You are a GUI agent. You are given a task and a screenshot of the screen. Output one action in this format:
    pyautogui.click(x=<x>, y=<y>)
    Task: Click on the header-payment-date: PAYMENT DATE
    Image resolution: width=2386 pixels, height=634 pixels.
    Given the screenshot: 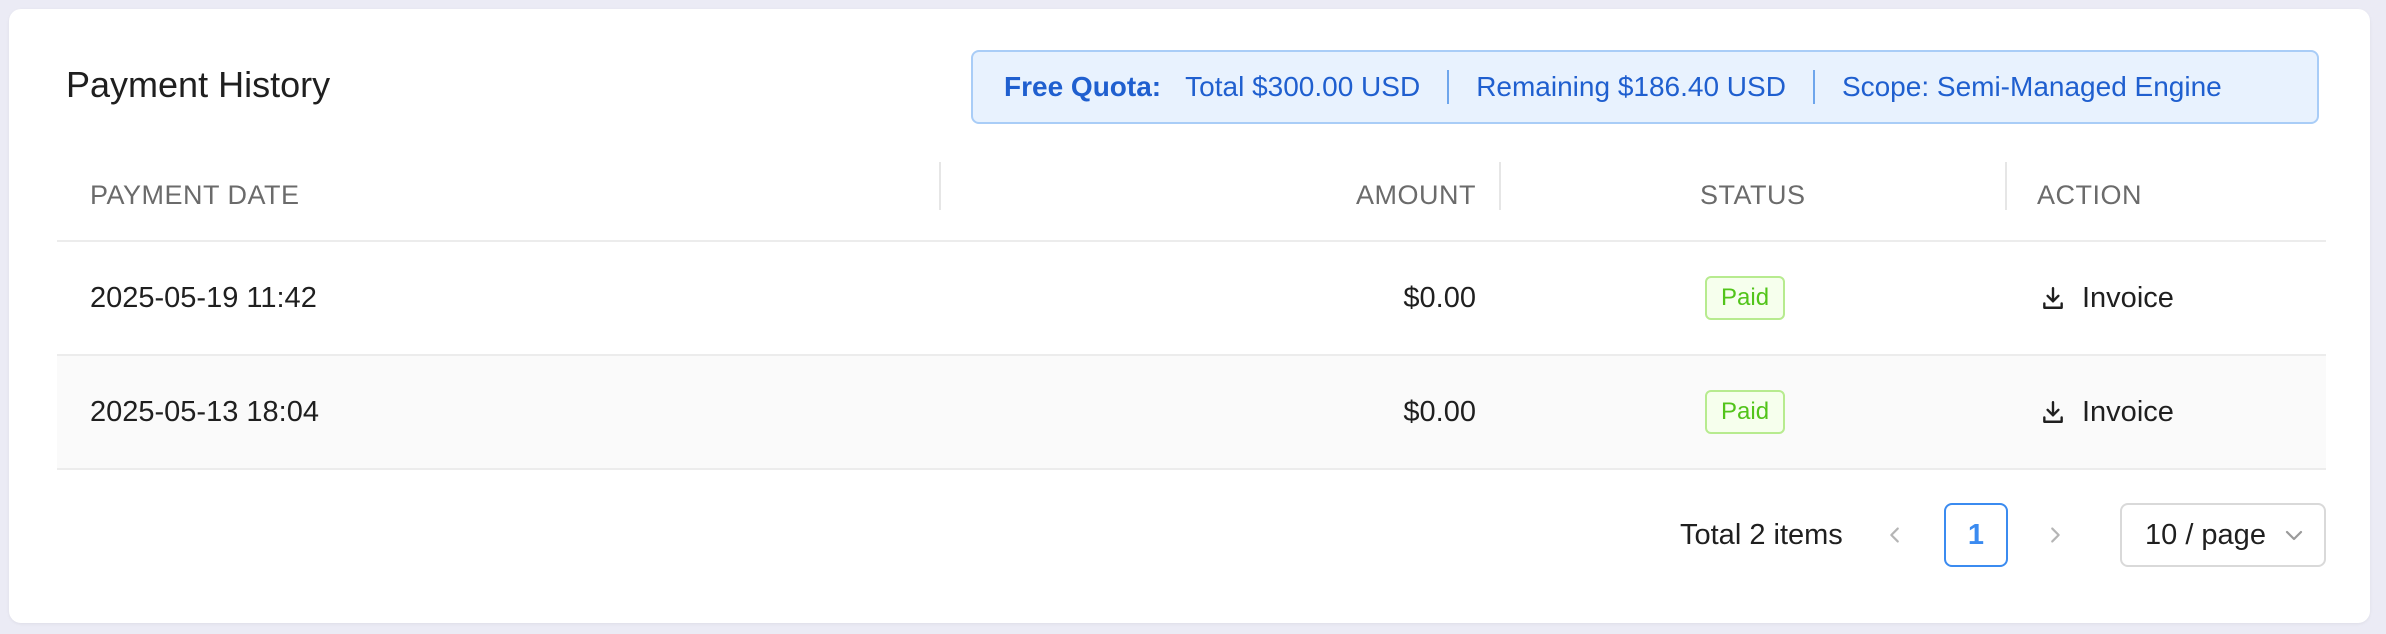 What is the action you would take?
    pyautogui.click(x=195, y=194)
    